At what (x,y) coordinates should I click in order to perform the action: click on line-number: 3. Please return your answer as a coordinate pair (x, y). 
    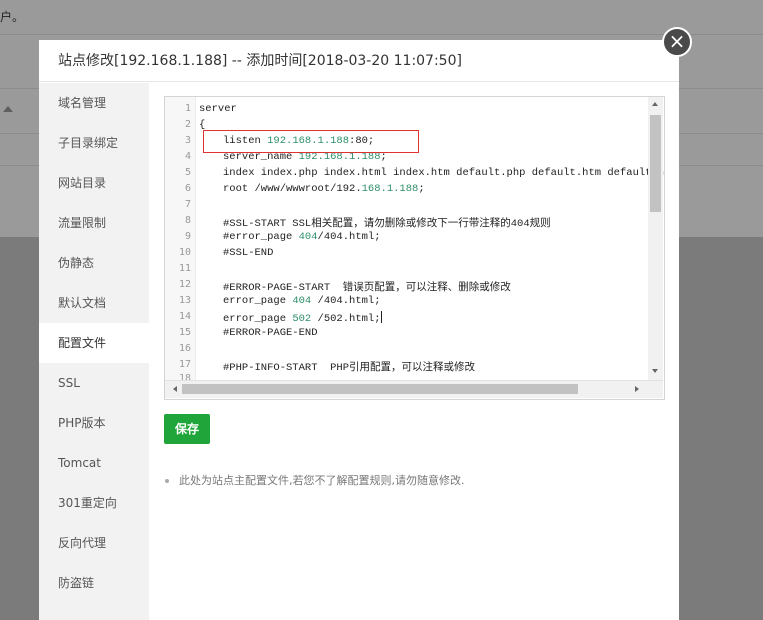
    Looking at the image, I should click on (187, 140).